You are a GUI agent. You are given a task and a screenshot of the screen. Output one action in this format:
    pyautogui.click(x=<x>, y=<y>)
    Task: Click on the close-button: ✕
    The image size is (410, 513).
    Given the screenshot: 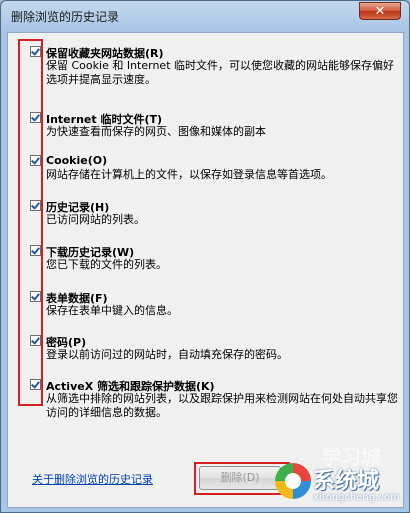 What is the action you would take?
    pyautogui.click(x=380, y=11)
    